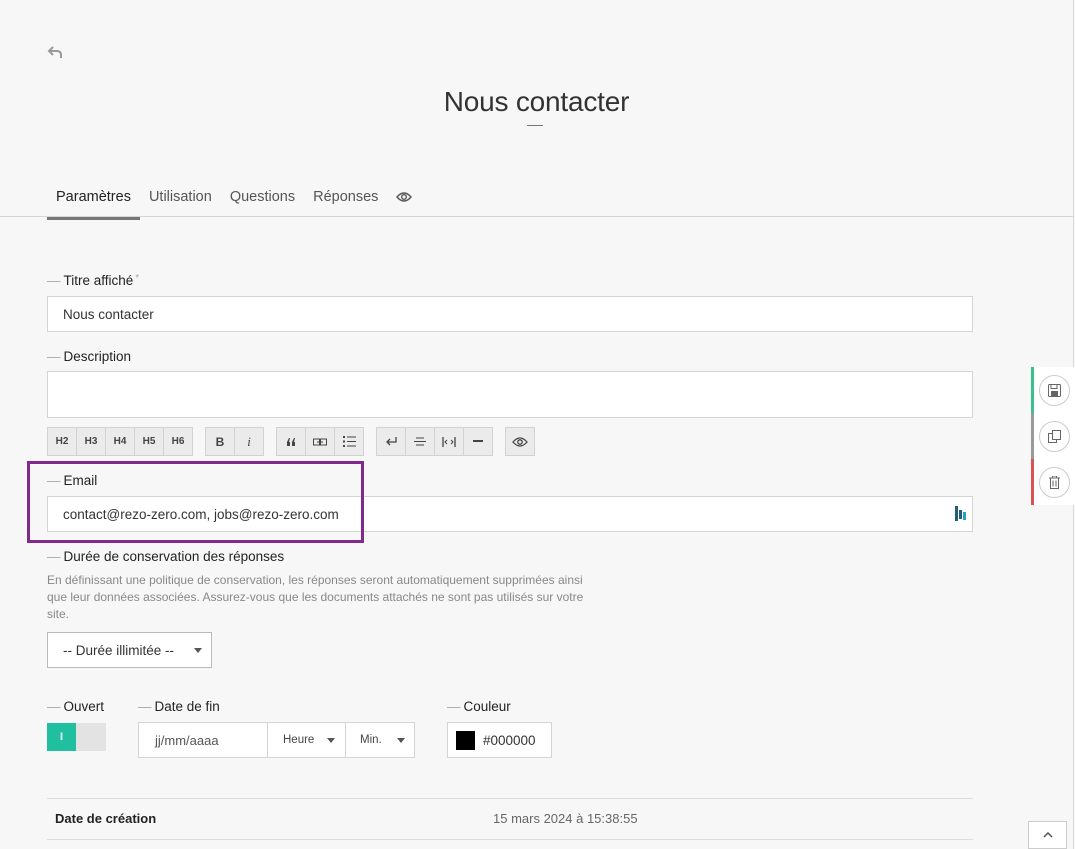 This screenshot has height=849, width=1075. I want to click on scroll-top-button, so click(1047, 835).